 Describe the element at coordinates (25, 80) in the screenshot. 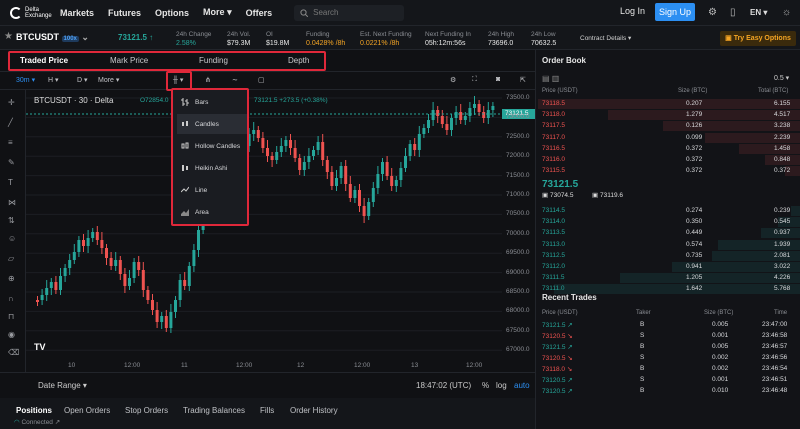

I see `interval-select: 30m ▾` at that location.